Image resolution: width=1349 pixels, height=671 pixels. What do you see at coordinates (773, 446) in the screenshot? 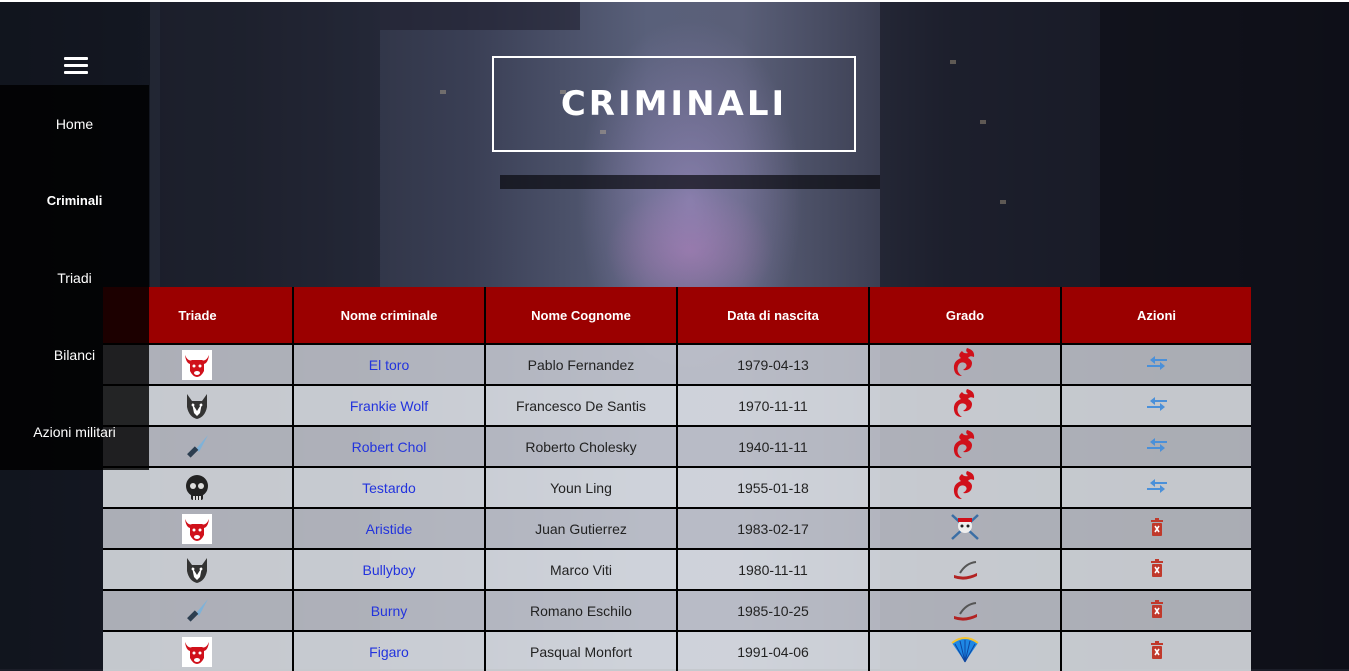
I see `birth-date-cell: 1940-11-11` at bounding box center [773, 446].